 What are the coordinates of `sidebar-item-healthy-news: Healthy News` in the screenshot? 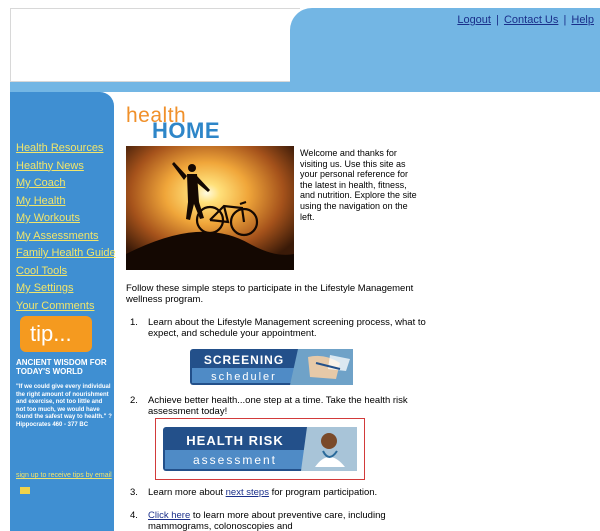 It's located at (66, 167).